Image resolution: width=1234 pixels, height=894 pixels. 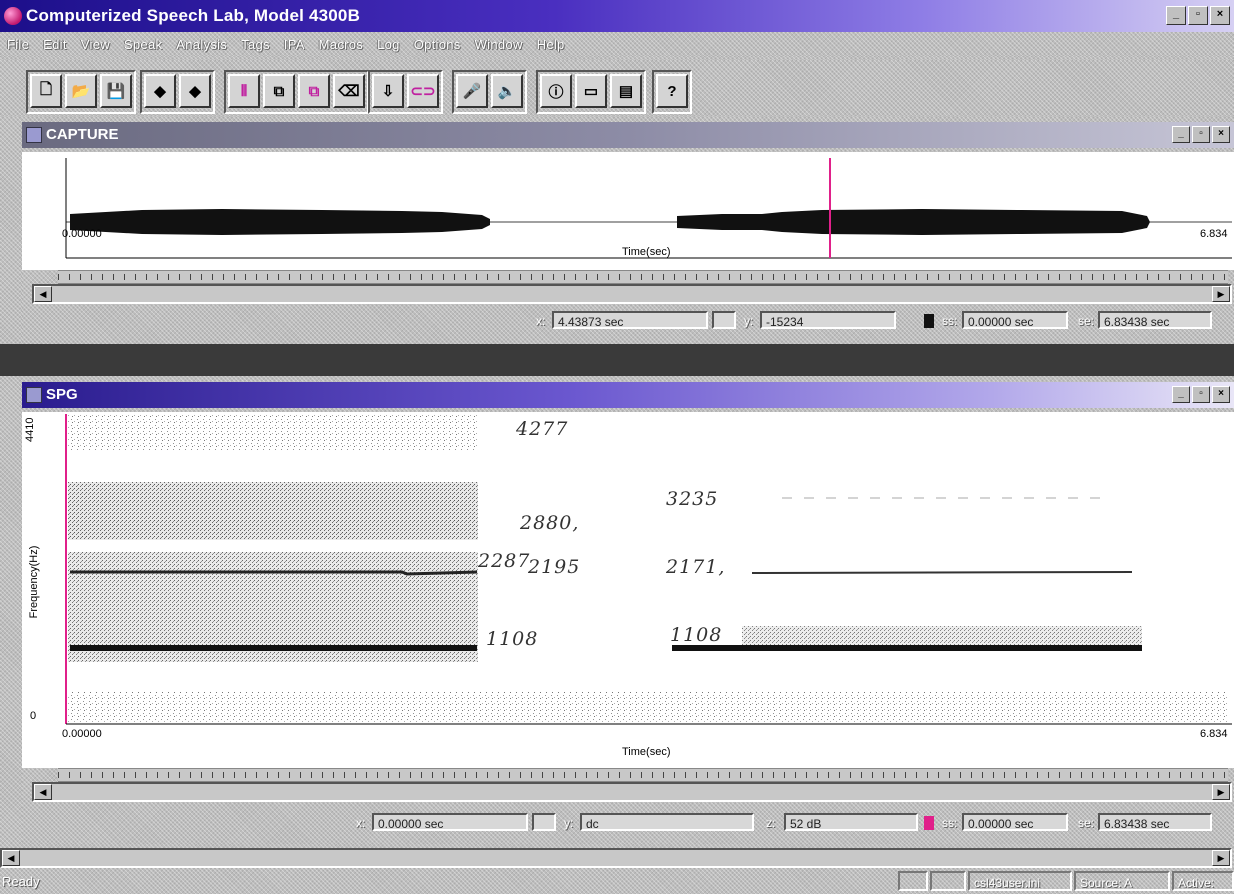 I want to click on down-arrow-icon: ⇩, so click(x=388, y=91).